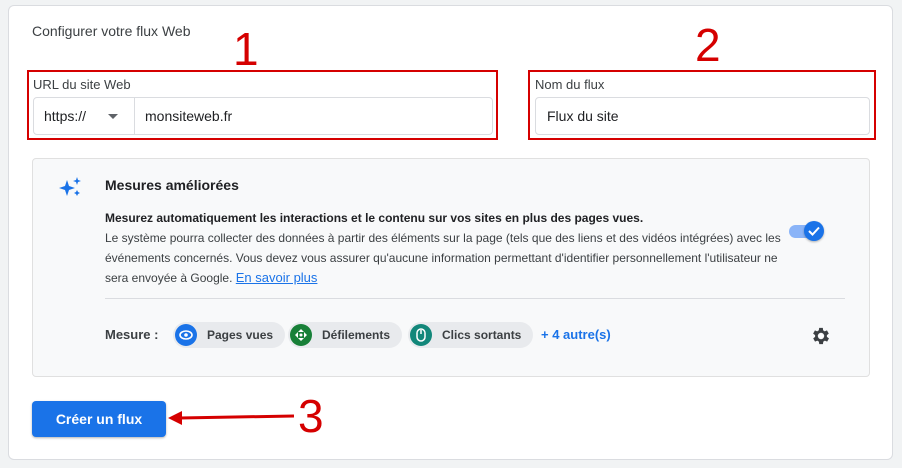  I want to click on stream-name-input: Flux du site, so click(583, 116).